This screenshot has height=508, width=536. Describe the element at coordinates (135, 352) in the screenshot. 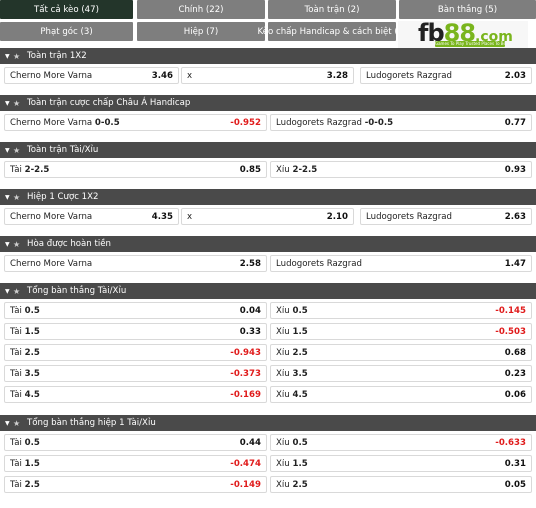

I see `odds-cell: Tài 2.5 -0.943` at that location.